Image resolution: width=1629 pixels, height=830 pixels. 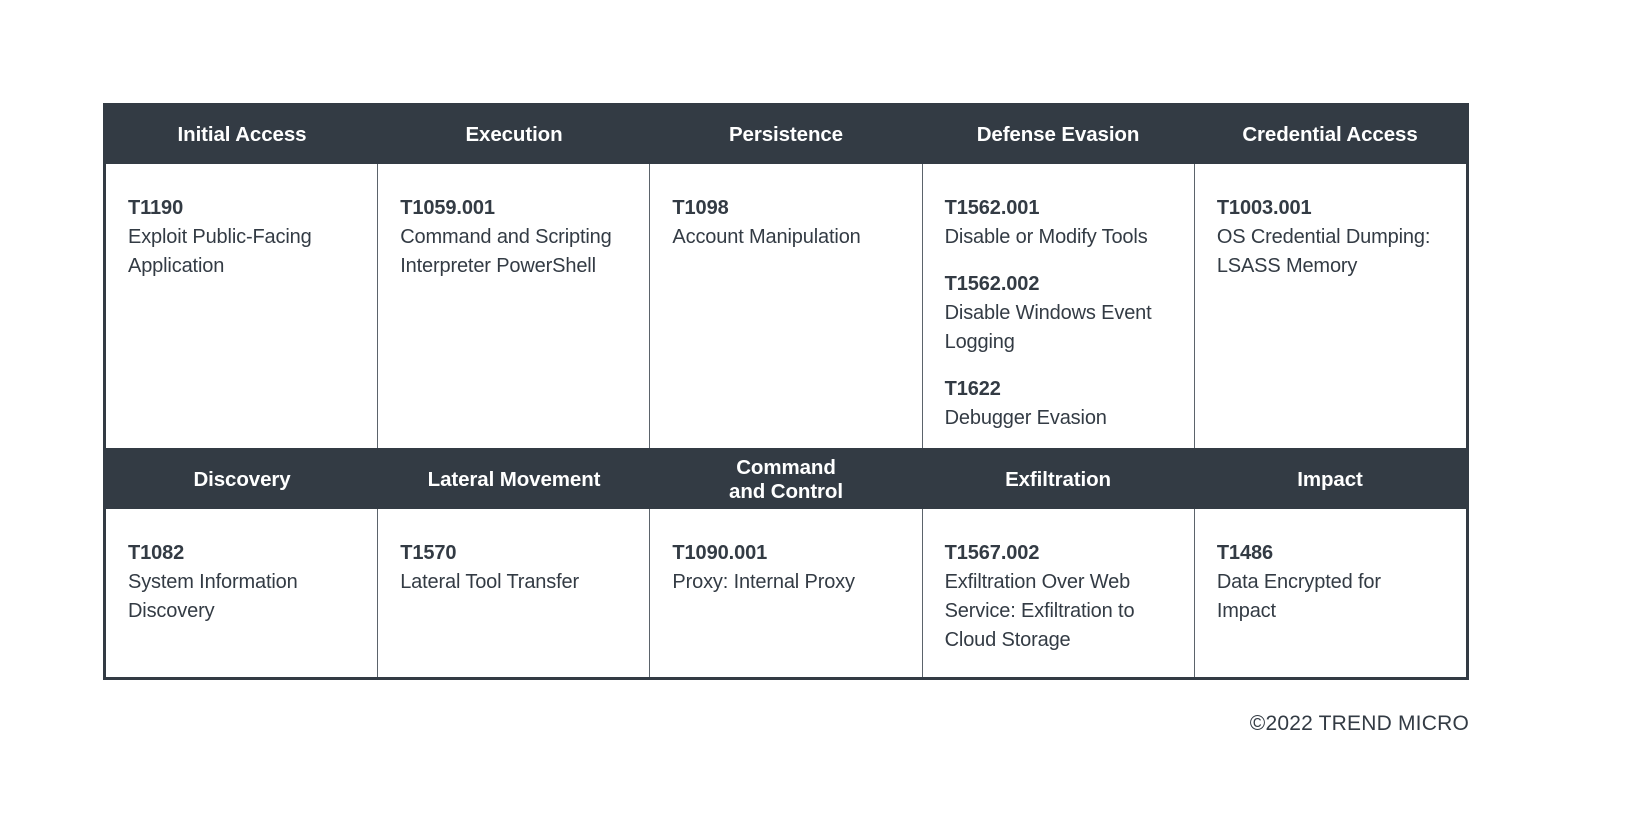 I want to click on technique-entry: T1562.002 Disable Windows Event Logging, so click(x=1058, y=313).